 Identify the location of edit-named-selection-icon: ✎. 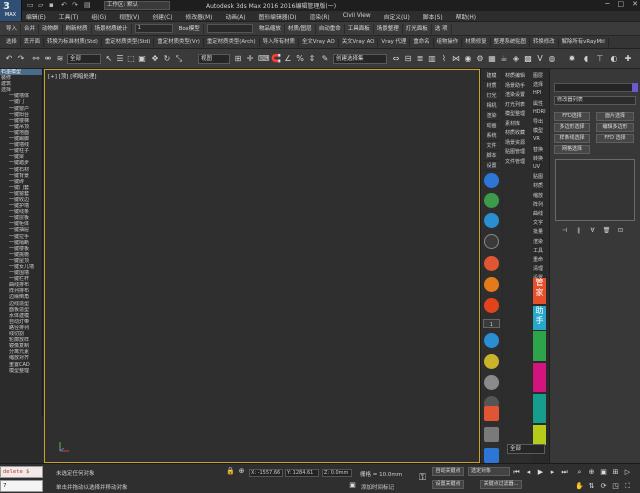
(325, 59).